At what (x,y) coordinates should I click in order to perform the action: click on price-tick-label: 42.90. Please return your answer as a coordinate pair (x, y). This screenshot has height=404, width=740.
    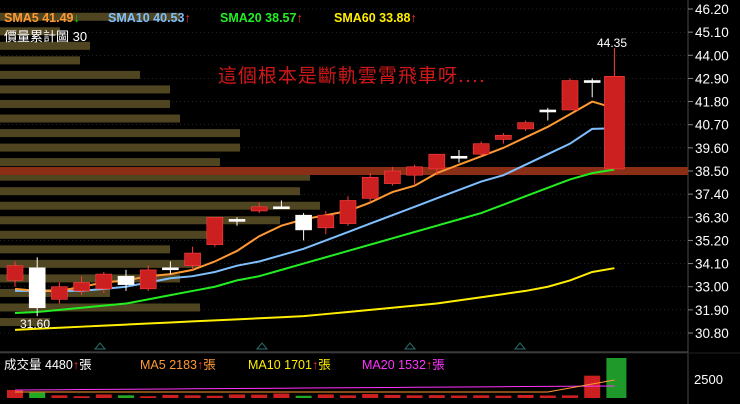
    Looking at the image, I should click on (712, 78).